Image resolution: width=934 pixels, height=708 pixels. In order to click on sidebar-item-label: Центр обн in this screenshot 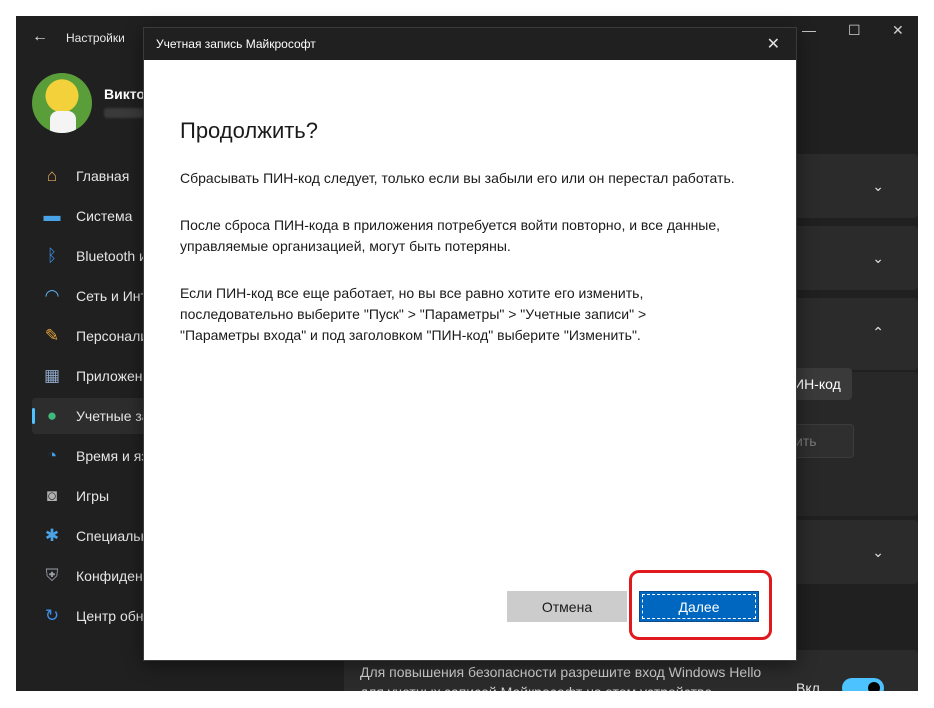, I will do `click(110, 616)`.